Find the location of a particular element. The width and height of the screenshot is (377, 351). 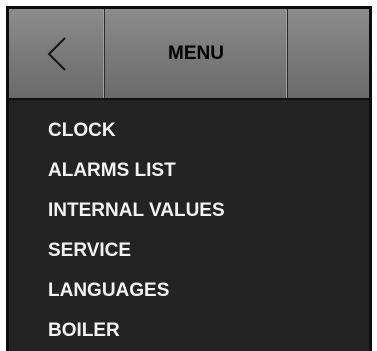

menu-item-boiler: BOILER is located at coordinates (84, 331).